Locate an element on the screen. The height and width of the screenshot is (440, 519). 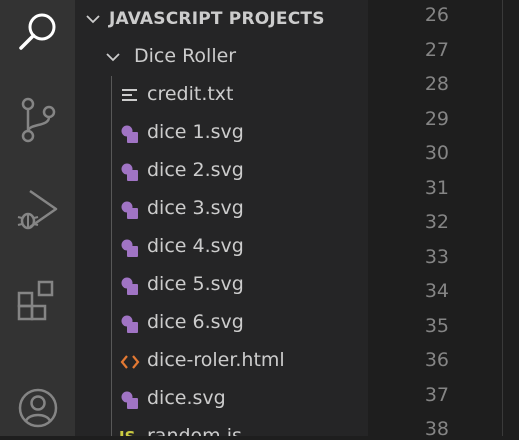
file-item: dice 6.svg is located at coordinates (221, 323).